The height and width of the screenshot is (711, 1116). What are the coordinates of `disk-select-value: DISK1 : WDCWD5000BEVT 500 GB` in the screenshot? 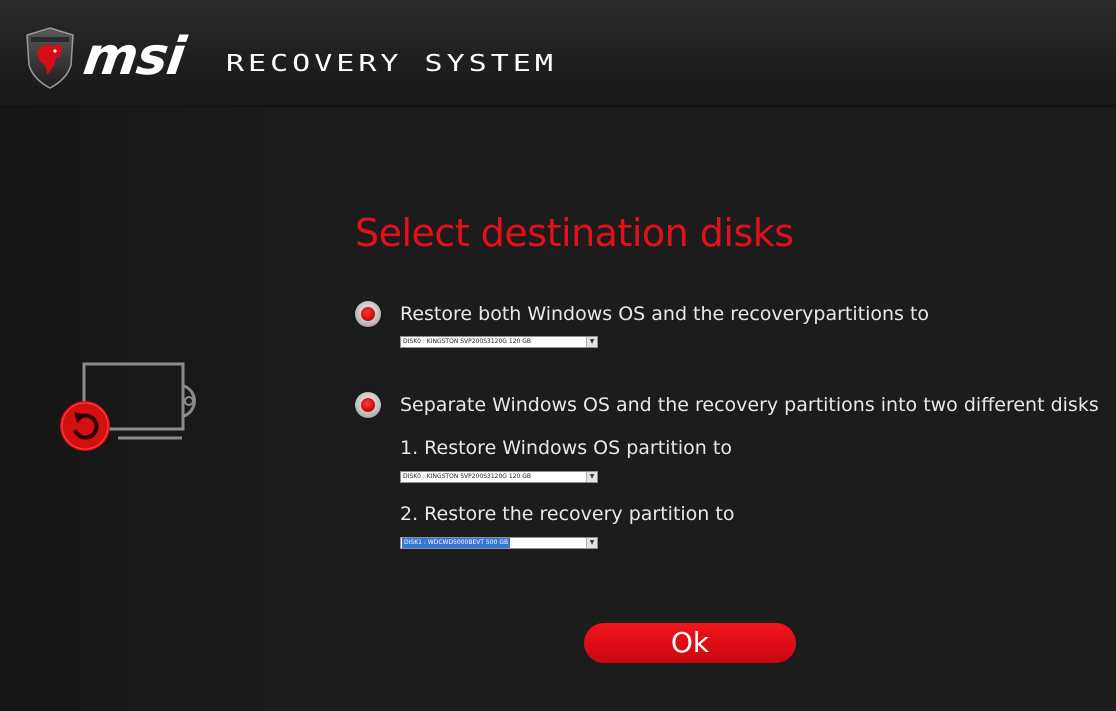 It's located at (456, 543).